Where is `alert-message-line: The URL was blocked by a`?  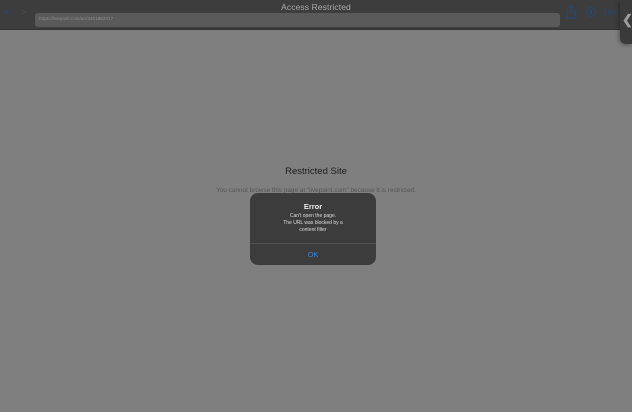
alert-message-line: The URL was blocked by a is located at coordinates (313, 223).